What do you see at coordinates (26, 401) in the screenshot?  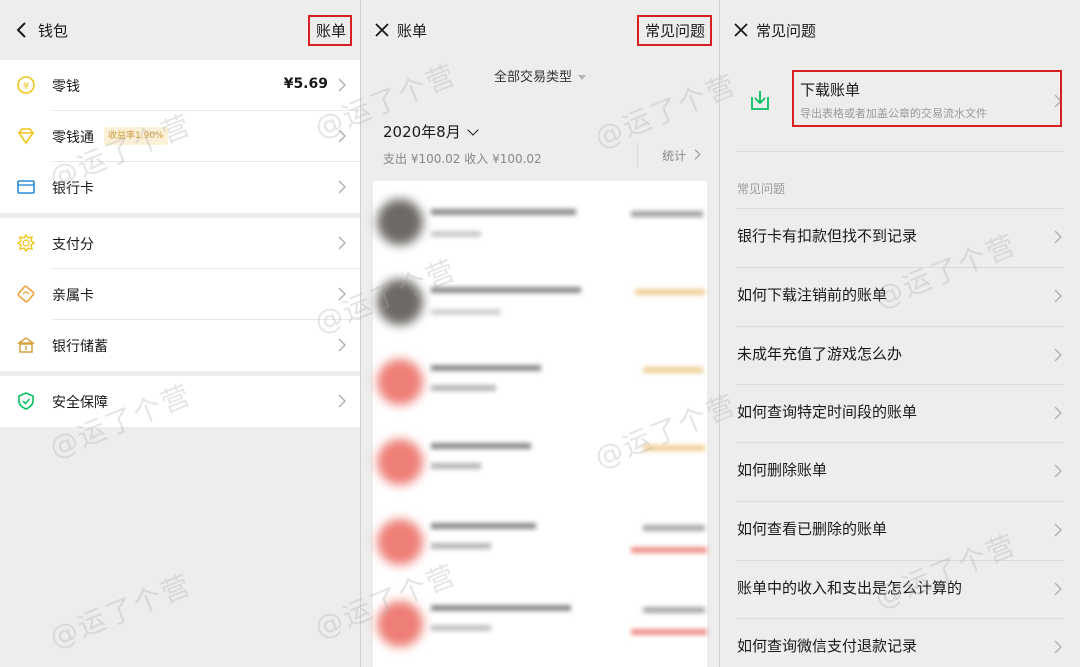 I see `shield-icon` at bounding box center [26, 401].